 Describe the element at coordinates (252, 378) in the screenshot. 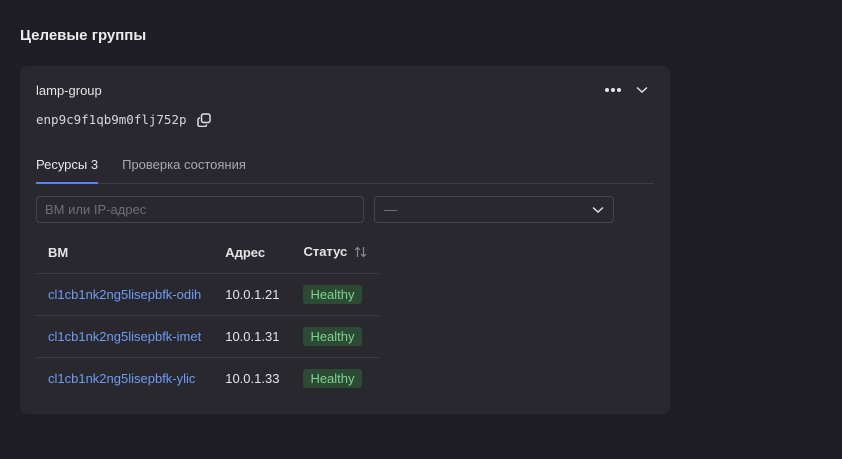

I see `cell-address: 10.0.1.33` at that location.